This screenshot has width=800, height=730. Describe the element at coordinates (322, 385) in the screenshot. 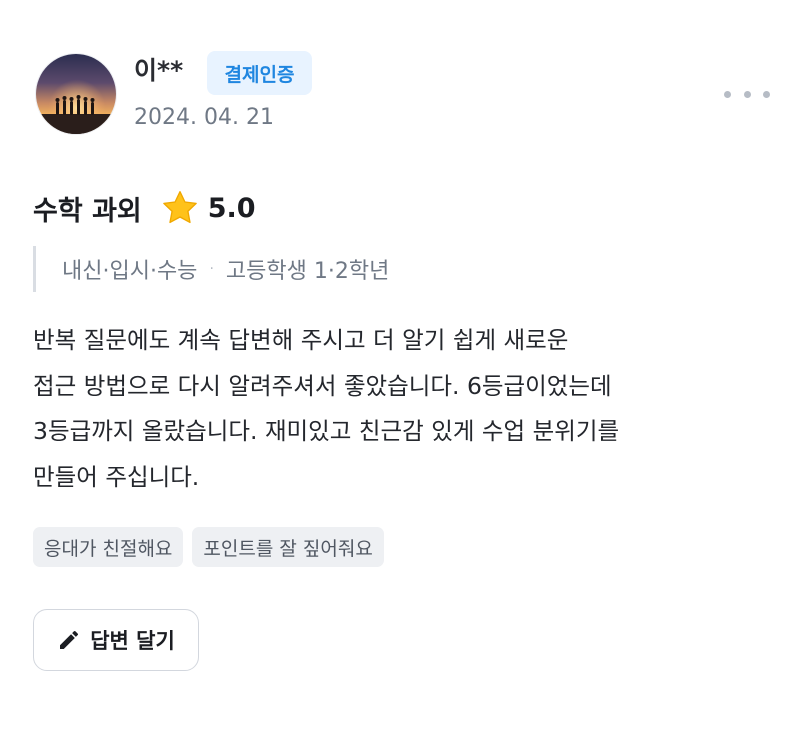

I see `review-line: 접근 방법으로 다시 알려주셔서 좋았습니다. 6등급이었는데` at that location.